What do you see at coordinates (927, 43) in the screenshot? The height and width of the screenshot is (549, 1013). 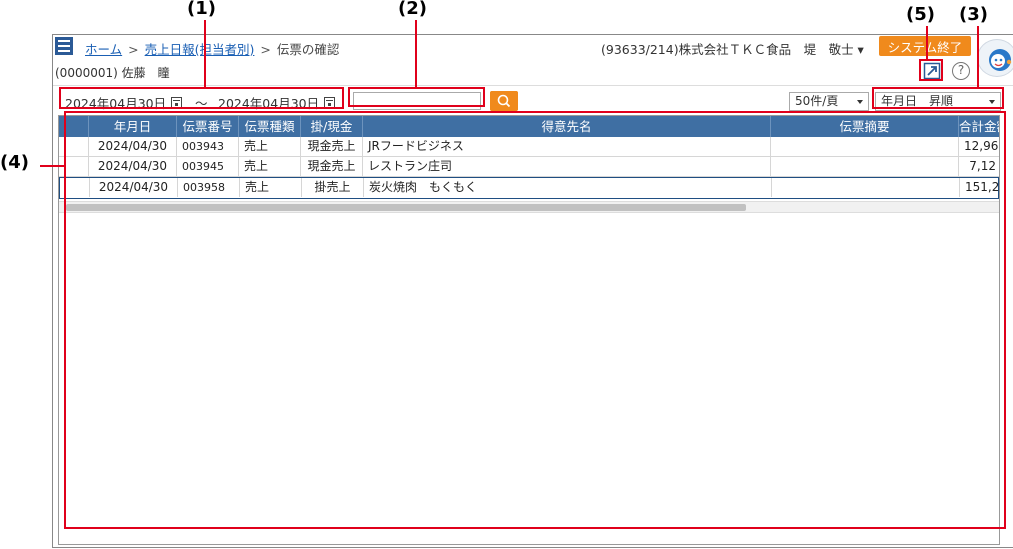 I see `callout-5-leader` at bounding box center [927, 43].